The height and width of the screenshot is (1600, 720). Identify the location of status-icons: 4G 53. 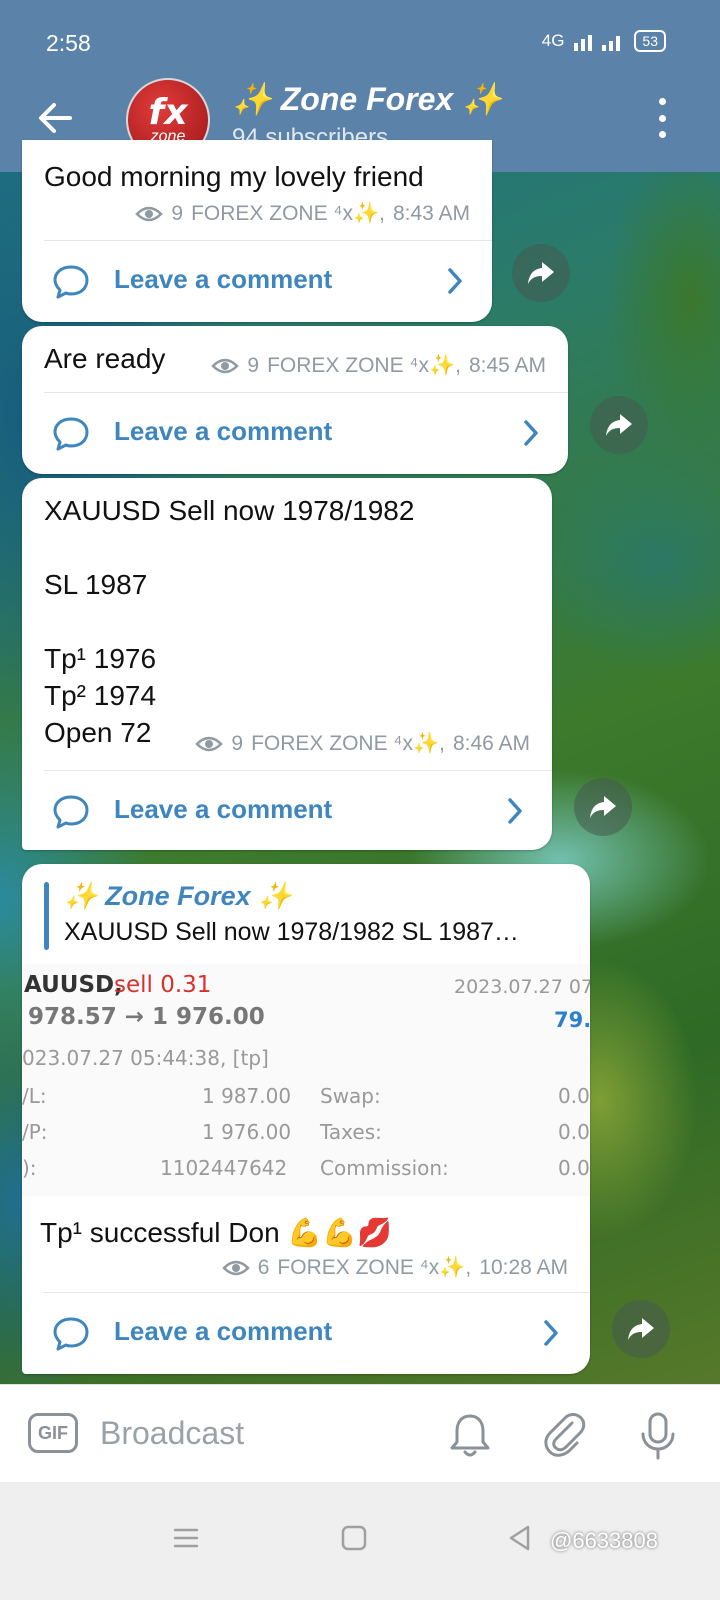
(604, 41).